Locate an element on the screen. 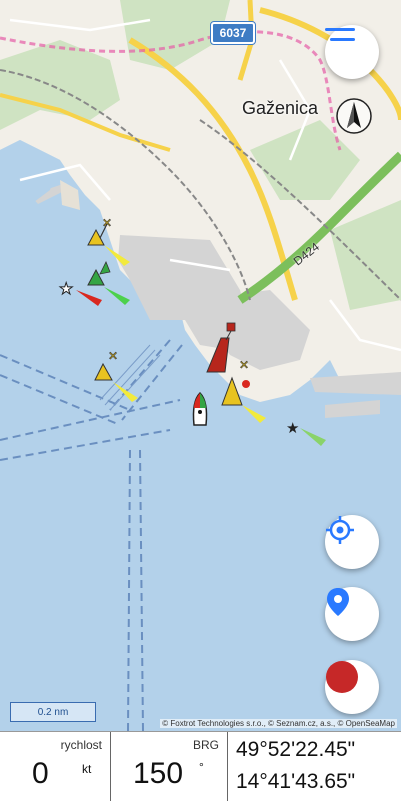 This screenshot has height=801, width=401. compass-button is located at coordinates (354, 116).